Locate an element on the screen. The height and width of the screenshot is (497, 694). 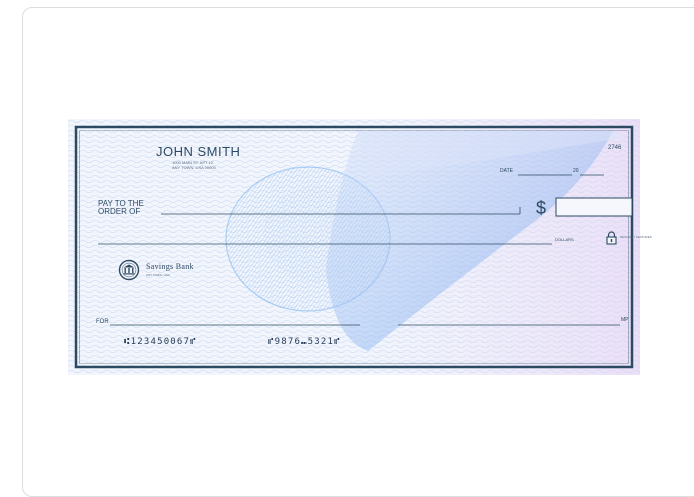
check-number: 2746 is located at coordinates (615, 148).